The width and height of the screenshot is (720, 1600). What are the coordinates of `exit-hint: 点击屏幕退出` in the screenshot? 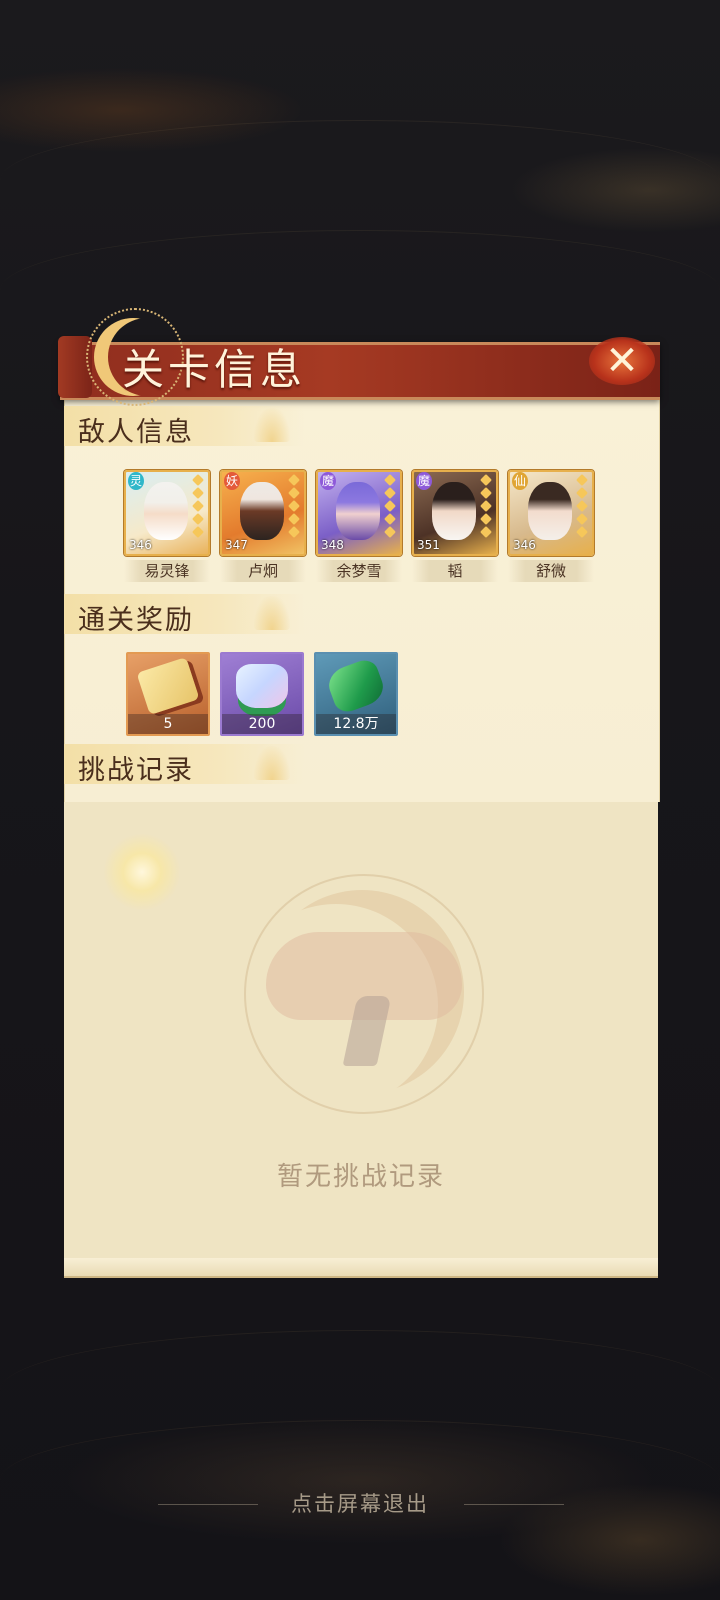 It's located at (360, 1503).